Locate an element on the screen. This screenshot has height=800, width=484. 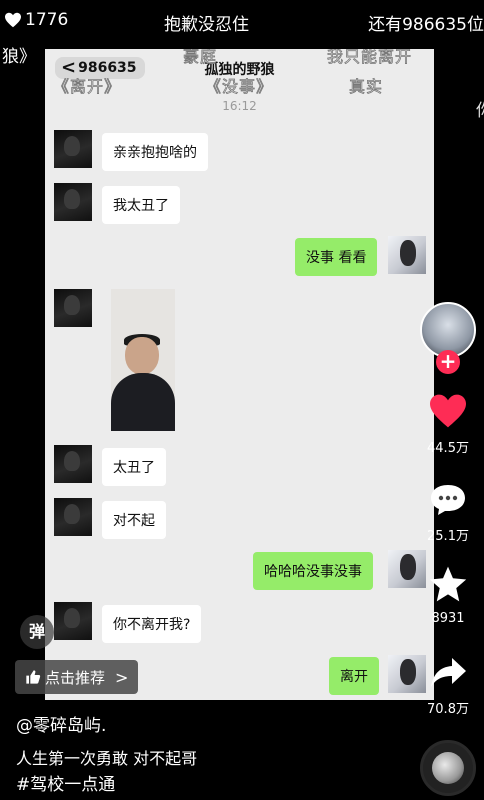
favorite-button: 8931 is located at coordinates (448, 595).